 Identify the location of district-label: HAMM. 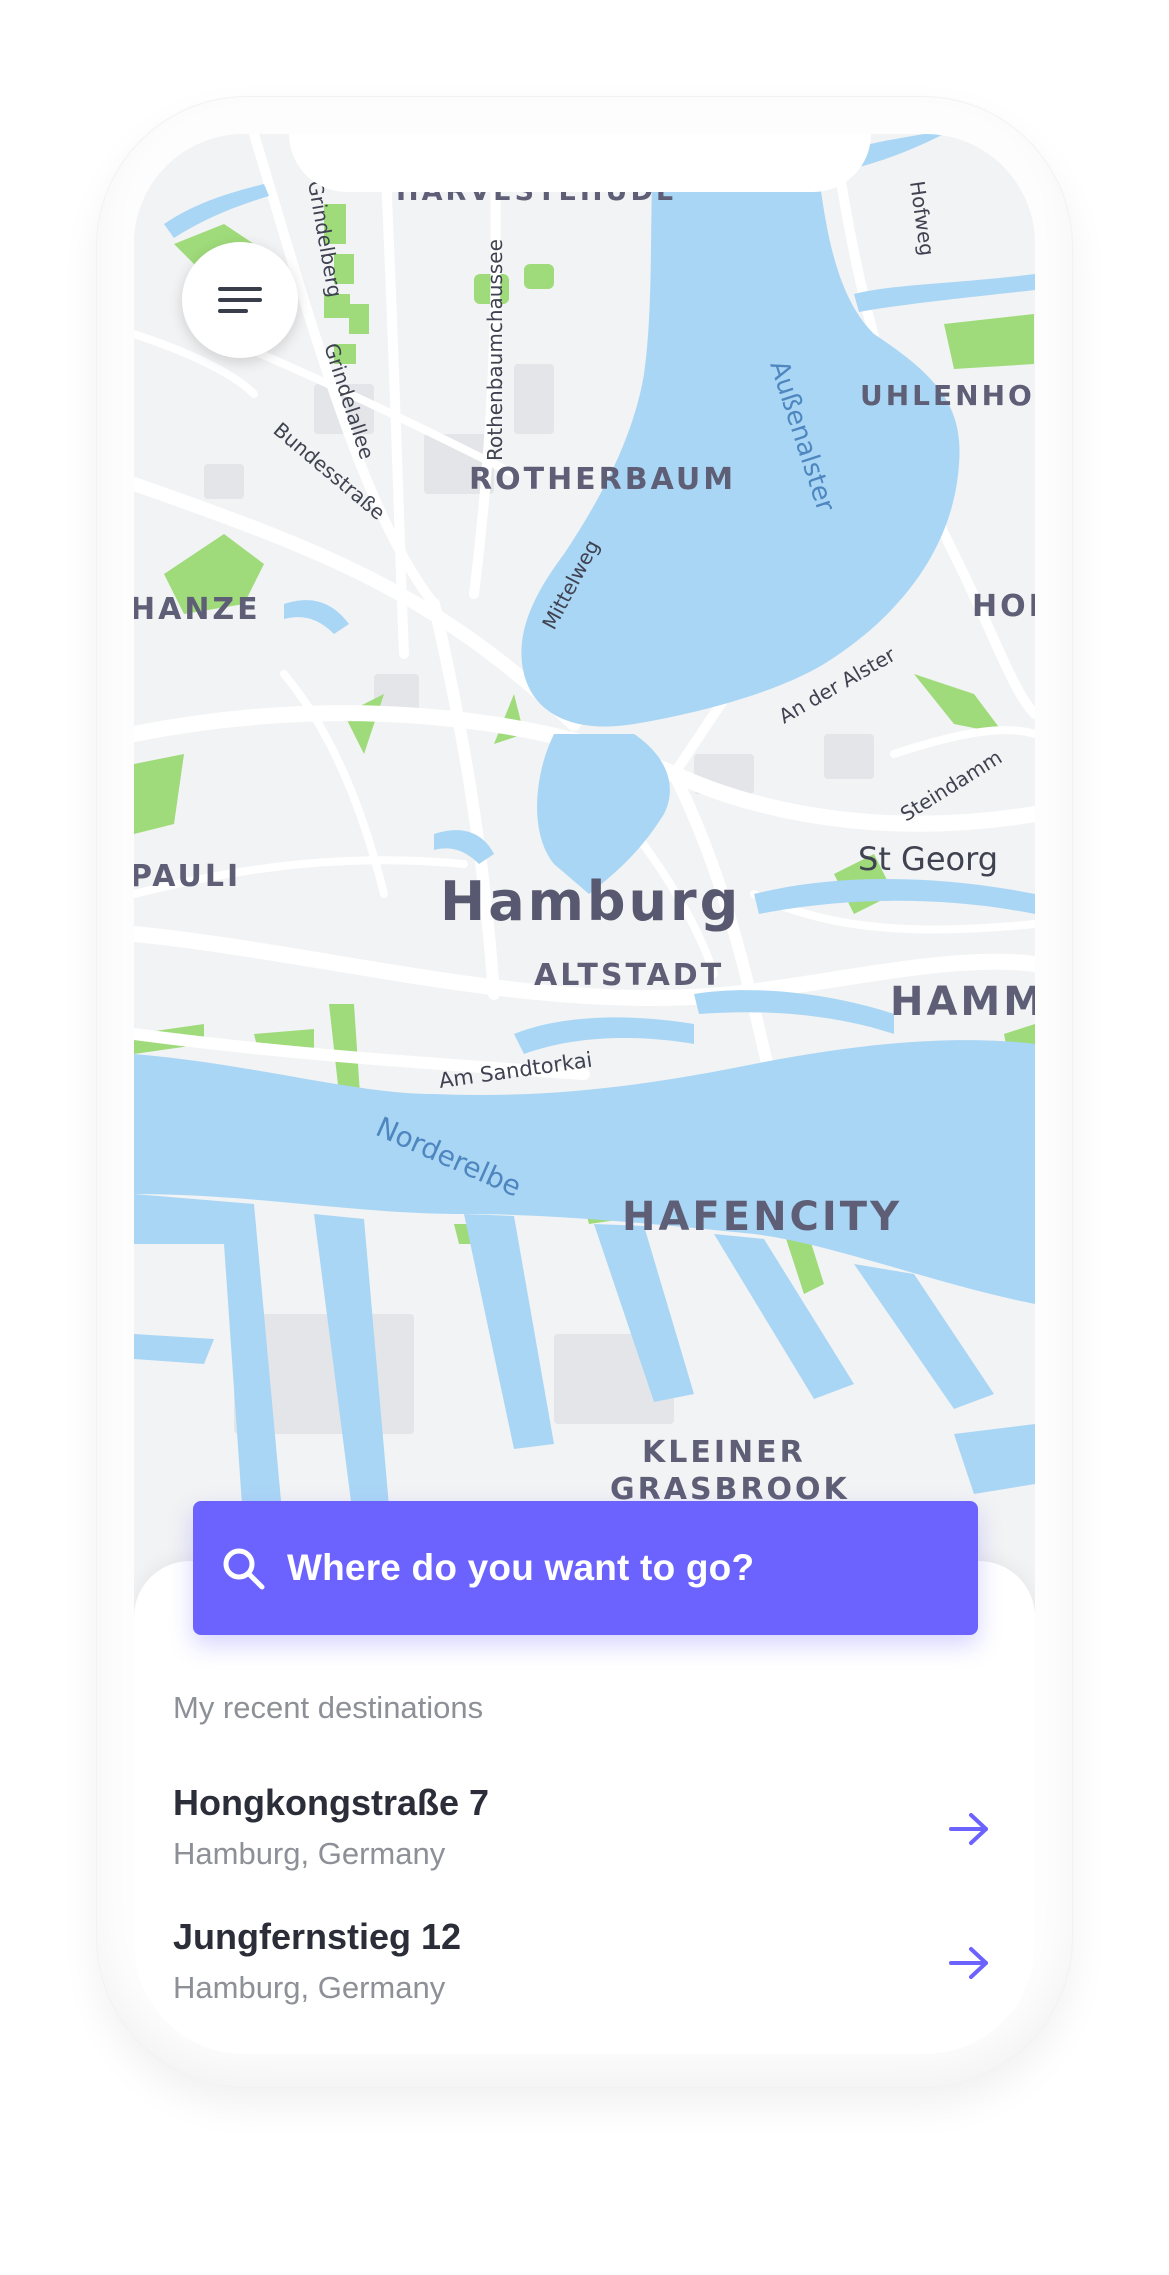
(962, 1002).